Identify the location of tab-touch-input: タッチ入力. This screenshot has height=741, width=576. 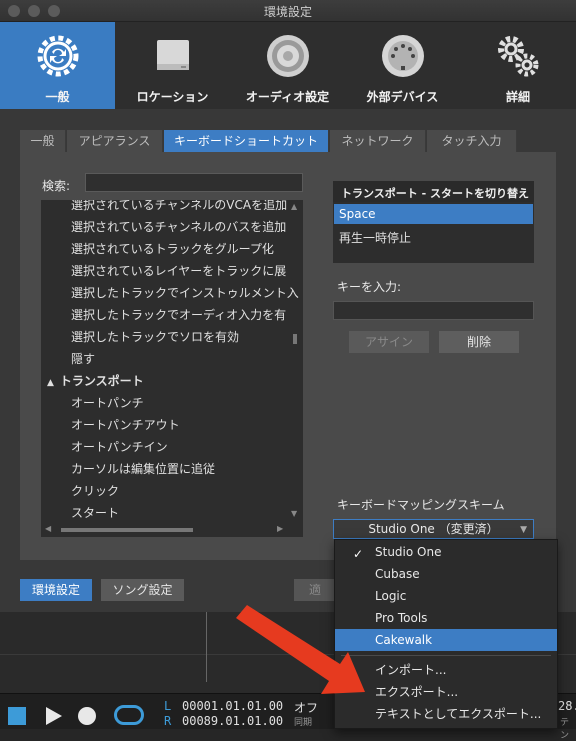
(472, 141).